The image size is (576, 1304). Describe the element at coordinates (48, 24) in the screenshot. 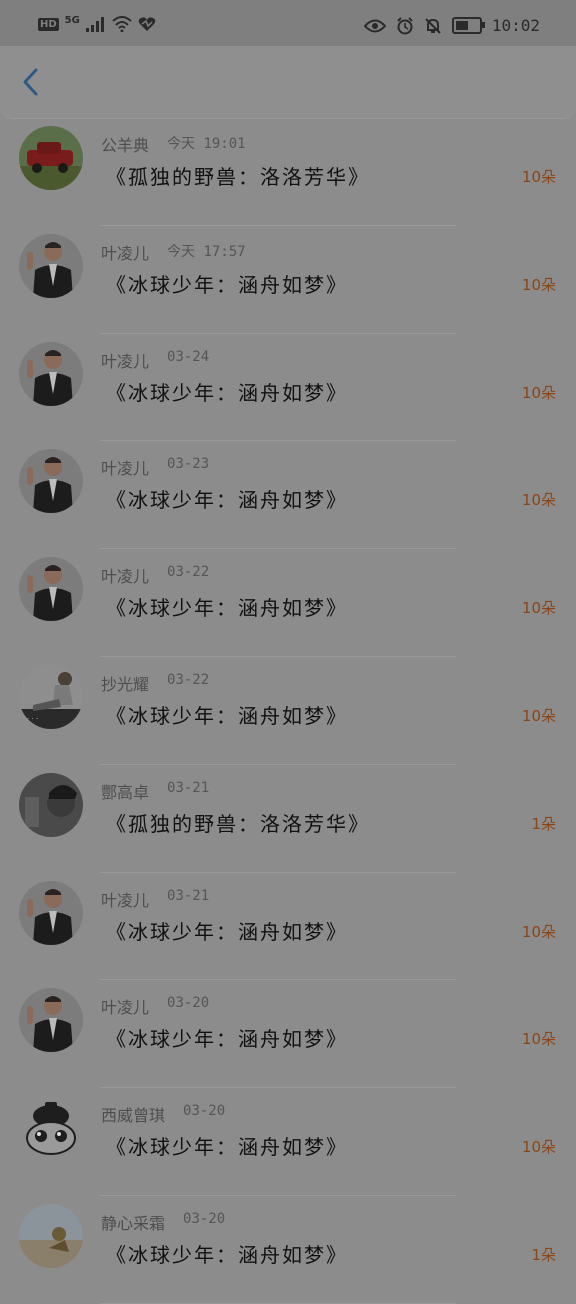

I see `hd-badge: HD` at that location.